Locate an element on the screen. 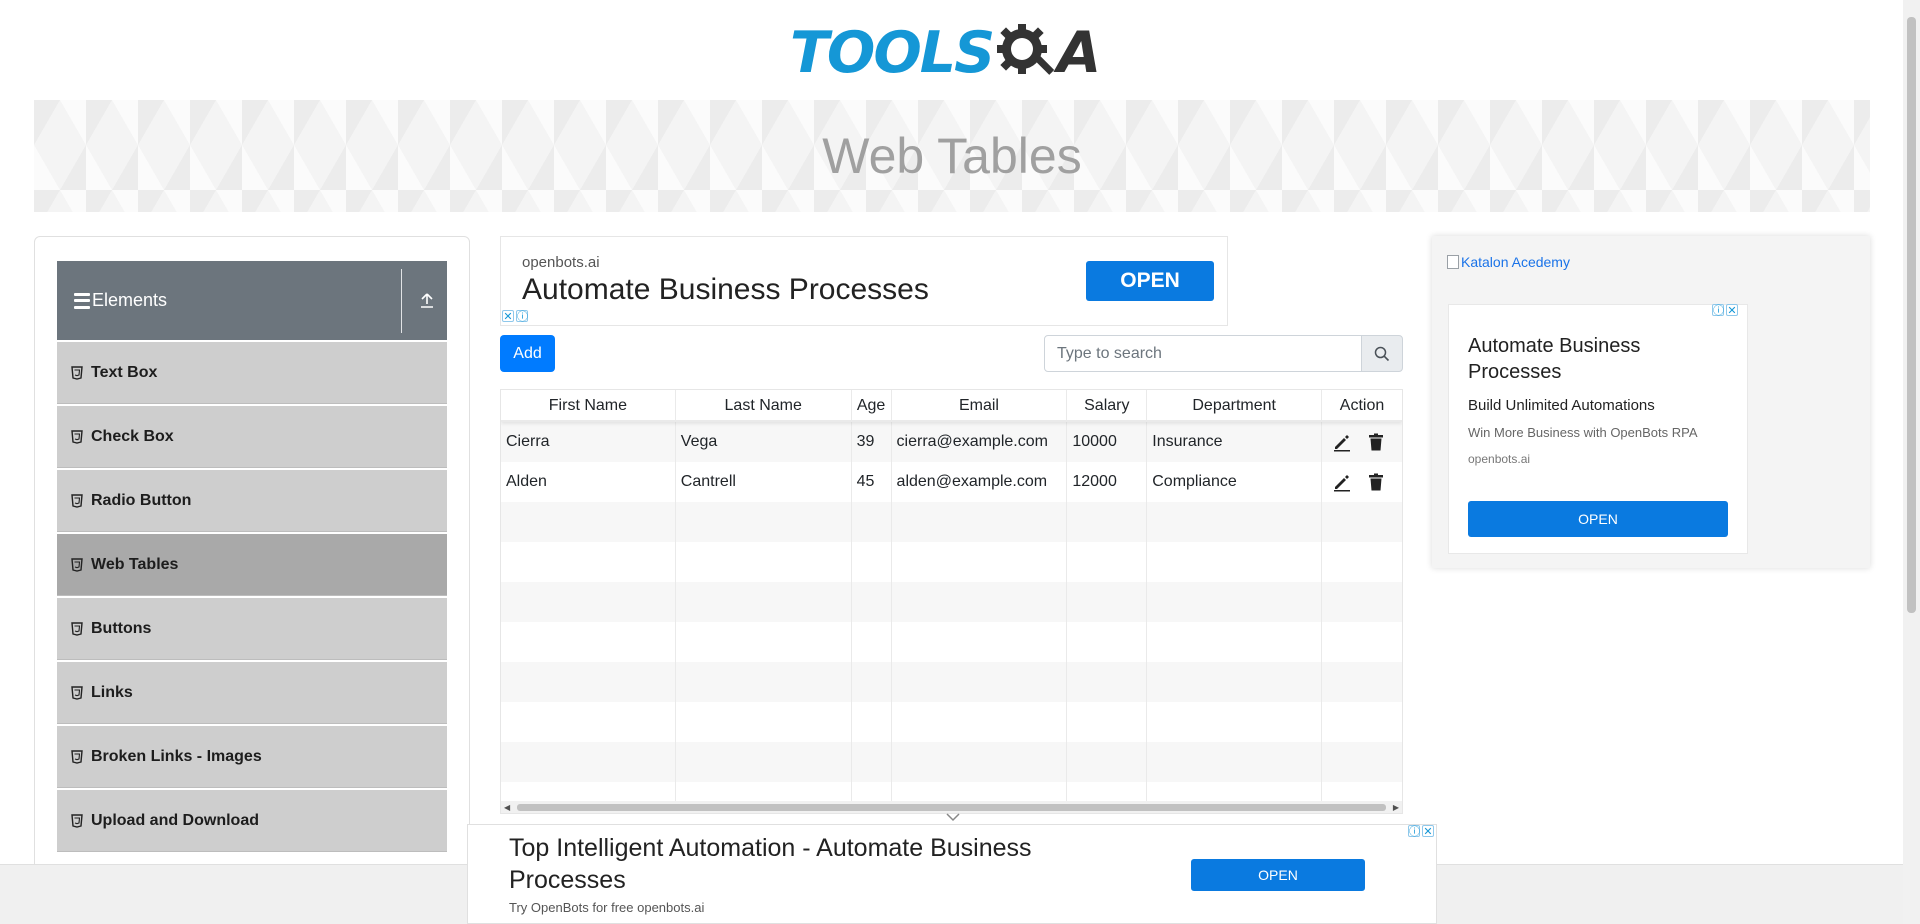 This screenshot has height=924, width=1920. sidebar-item-label: Links is located at coordinates (112, 692).